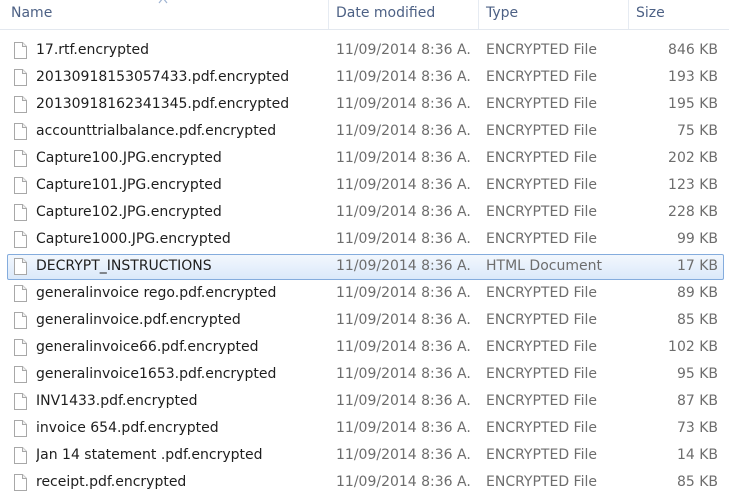 The height and width of the screenshot is (504, 729). Describe the element at coordinates (156, 131) in the screenshot. I see `file-name: accounttrialbalance.pdf.encrypted` at that location.